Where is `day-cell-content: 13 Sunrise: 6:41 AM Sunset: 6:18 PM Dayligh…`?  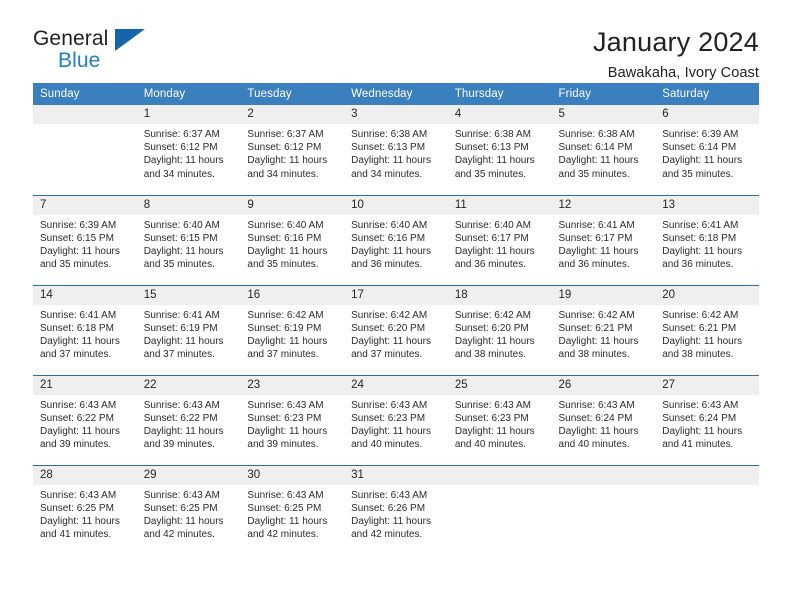 day-cell-content: 13 Sunrise: 6:41 AM Sunset: 6:18 PM Dayligh… is located at coordinates (707, 240).